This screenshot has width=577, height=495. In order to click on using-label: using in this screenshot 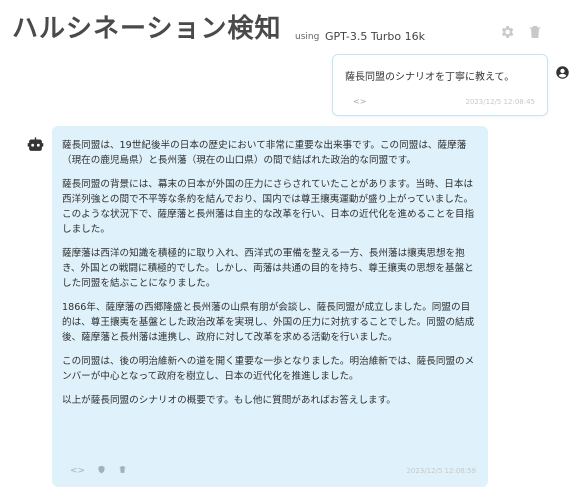, I will do `click(307, 37)`.